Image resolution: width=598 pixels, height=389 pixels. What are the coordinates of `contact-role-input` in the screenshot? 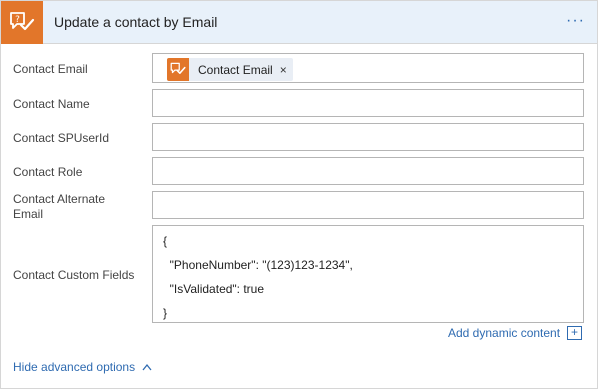 It's located at (368, 171).